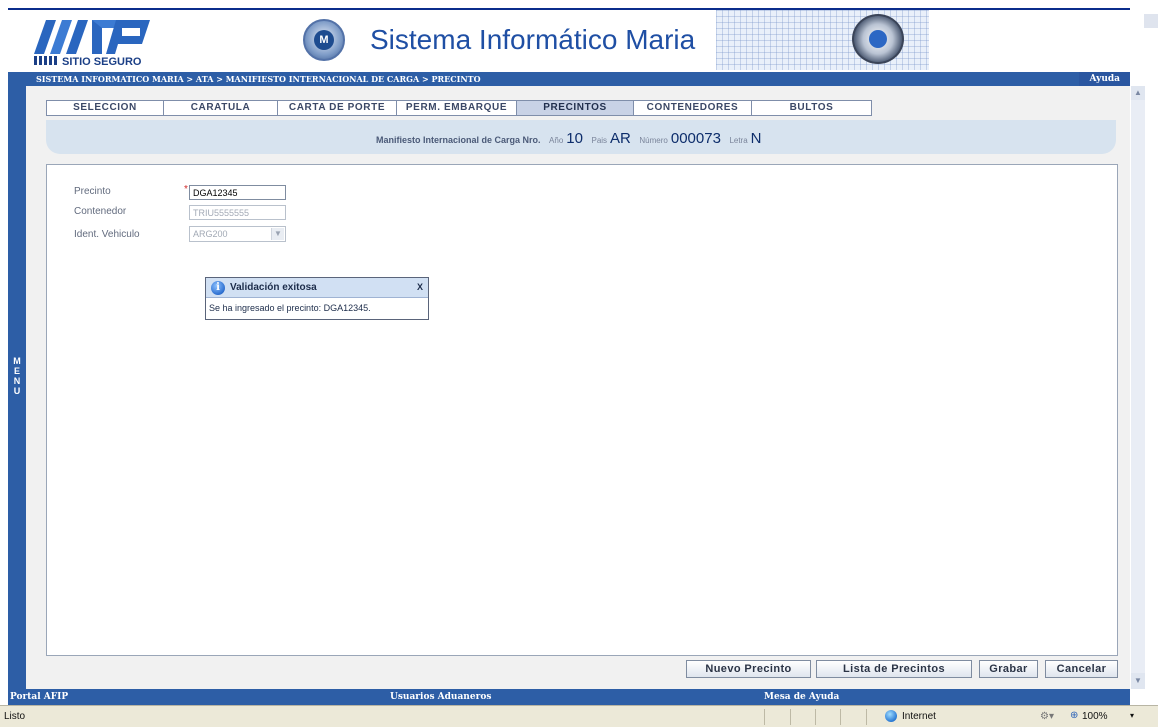 The width and height of the screenshot is (1158, 727). What do you see at coordinates (653, 140) in the screenshot?
I see `number-label: Número` at bounding box center [653, 140].